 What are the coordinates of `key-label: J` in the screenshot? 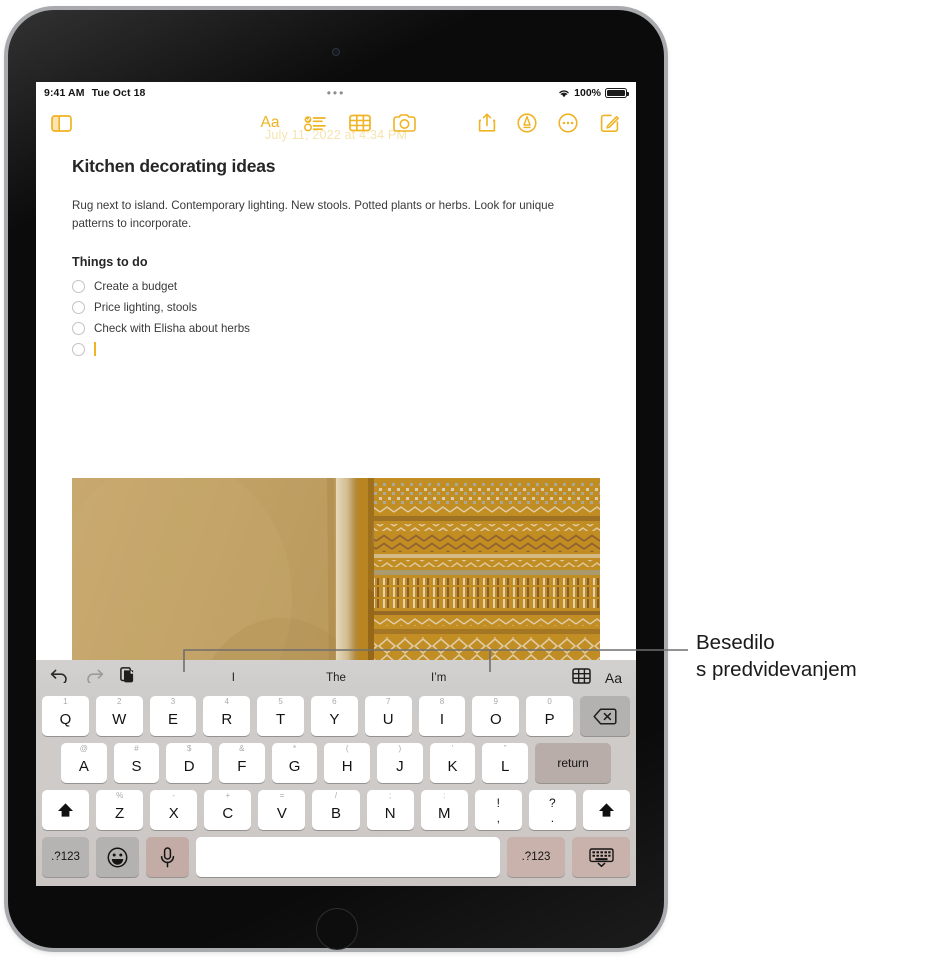 It's located at (400, 766).